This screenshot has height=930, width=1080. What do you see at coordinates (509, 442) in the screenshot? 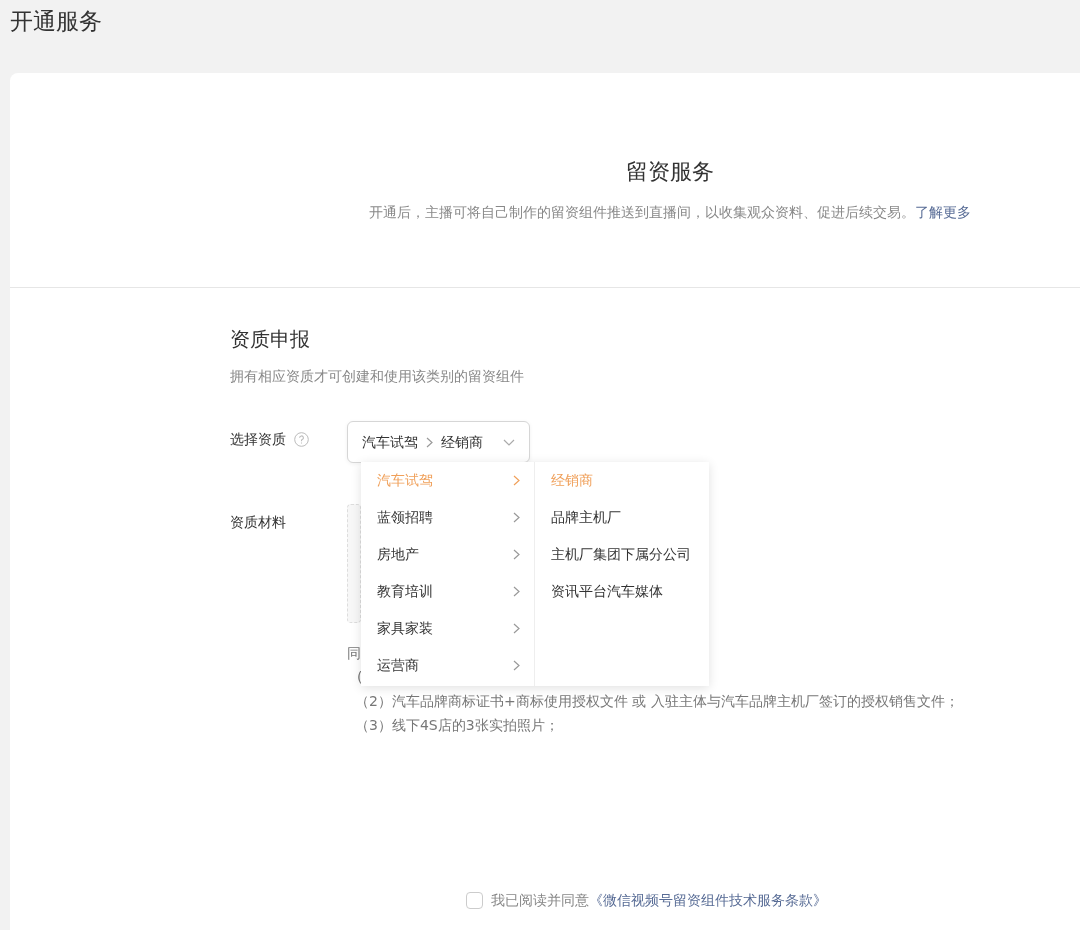
I see `caret-icon` at bounding box center [509, 442].